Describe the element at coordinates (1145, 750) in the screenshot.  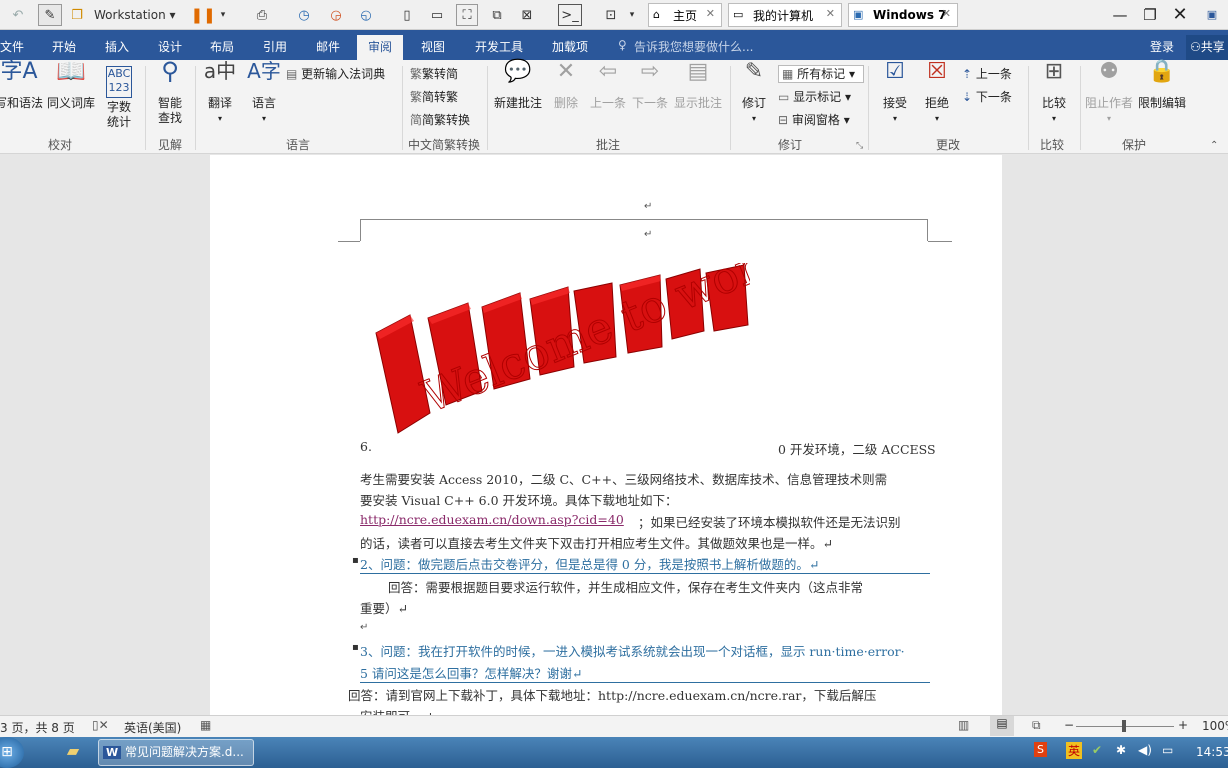
I see `volume-icon: ◀)` at that location.